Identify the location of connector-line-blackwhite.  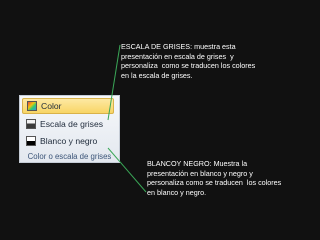
(127, 170).